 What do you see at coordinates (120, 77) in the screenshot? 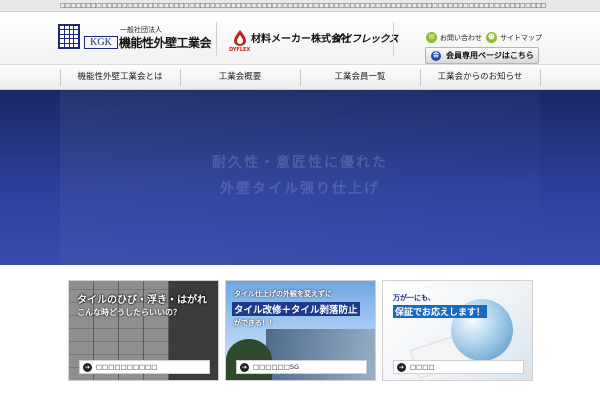
I see `nav-item-about: 機能性外壁工業会とは` at bounding box center [120, 77].